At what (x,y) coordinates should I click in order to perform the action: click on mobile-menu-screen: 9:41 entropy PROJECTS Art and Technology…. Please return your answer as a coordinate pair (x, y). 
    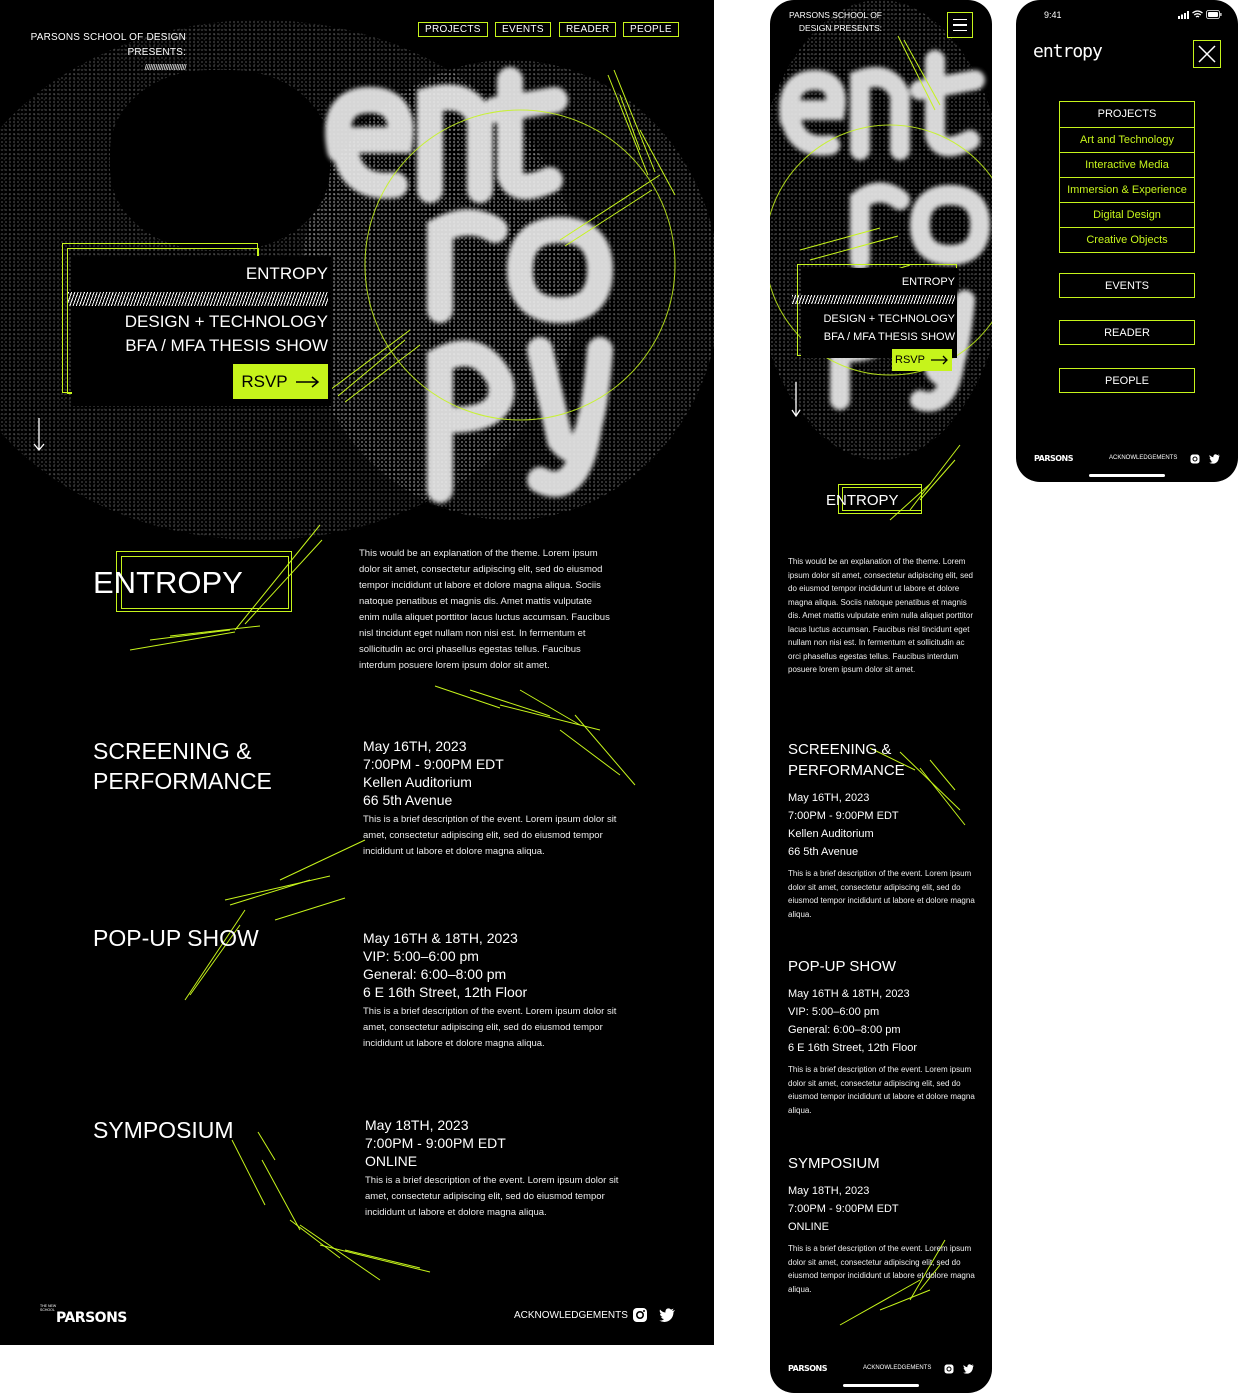
    Looking at the image, I should click on (1127, 241).